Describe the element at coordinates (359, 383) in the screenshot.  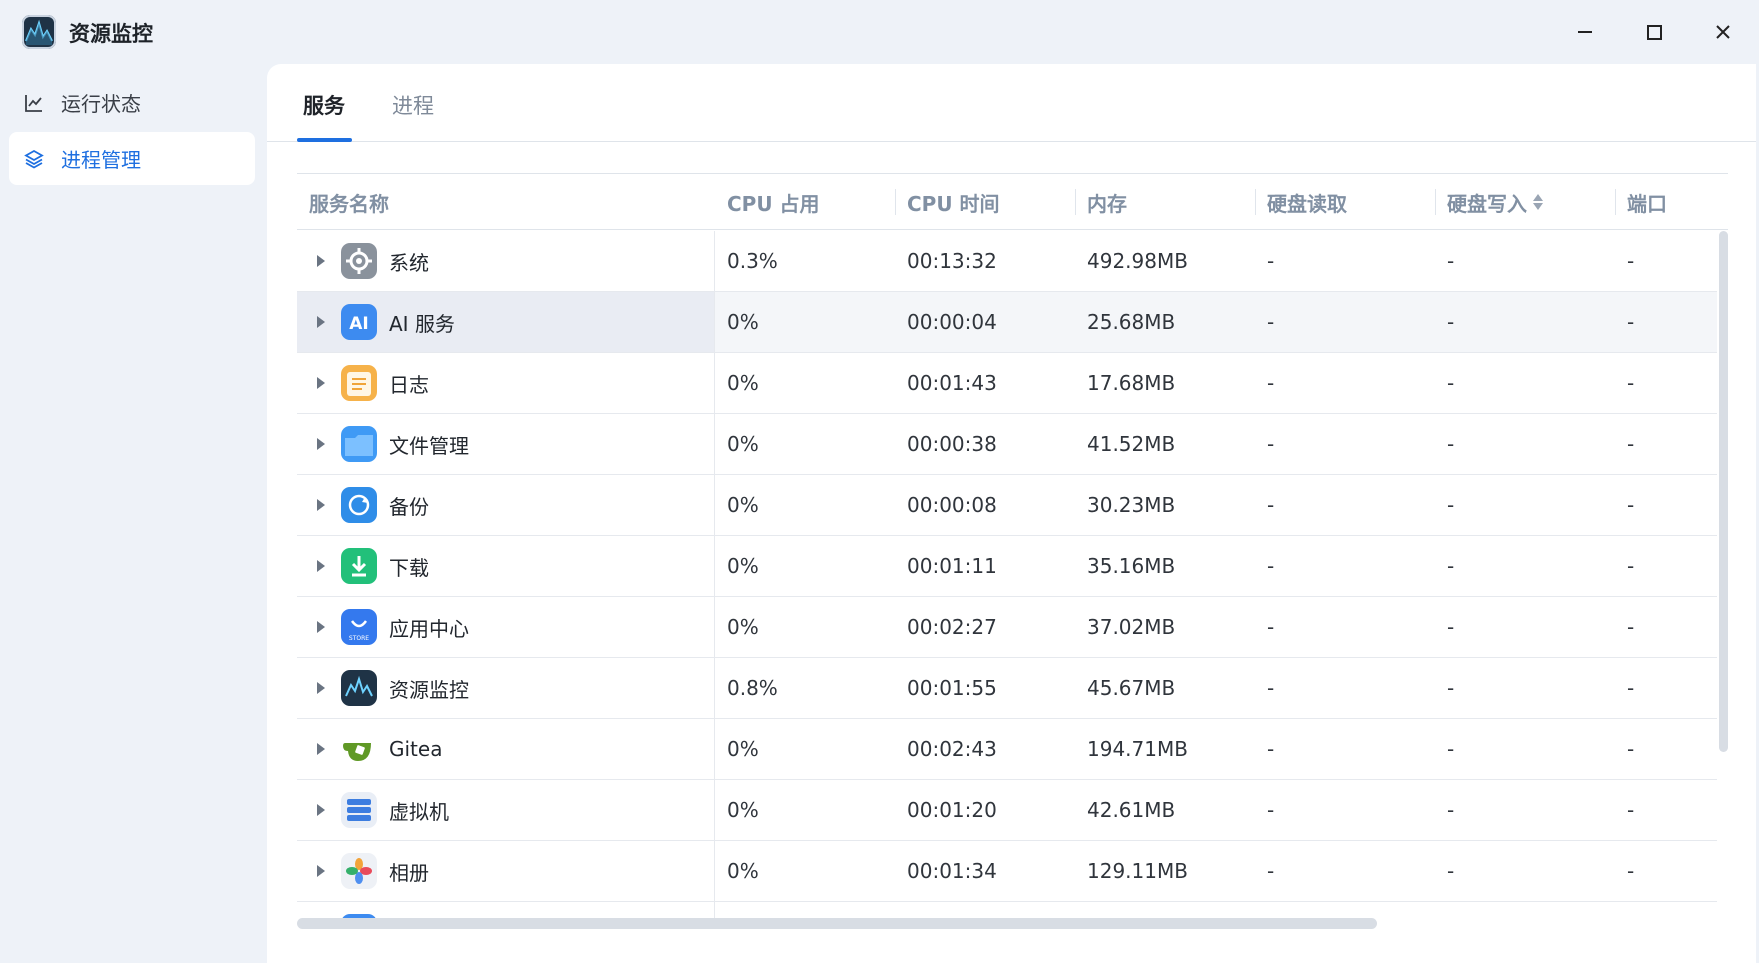
I see `log-icon` at that location.